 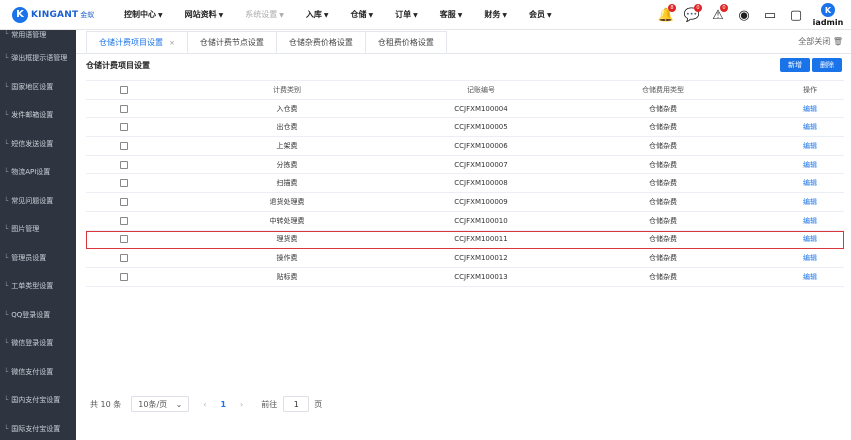 What do you see at coordinates (770, 15) in the screenshot?
I see `monitor-icon: ▭` at bounding box center [770, 15].